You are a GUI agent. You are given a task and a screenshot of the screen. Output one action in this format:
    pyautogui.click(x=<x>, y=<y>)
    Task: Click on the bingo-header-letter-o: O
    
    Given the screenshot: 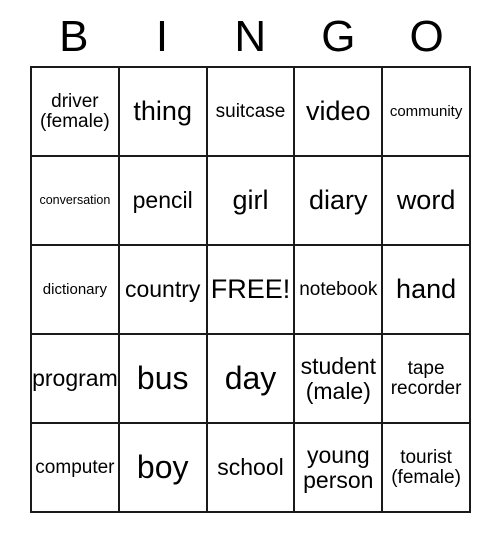 What is the action you would take?
    pyautogui.click(x=427, y=37)
    